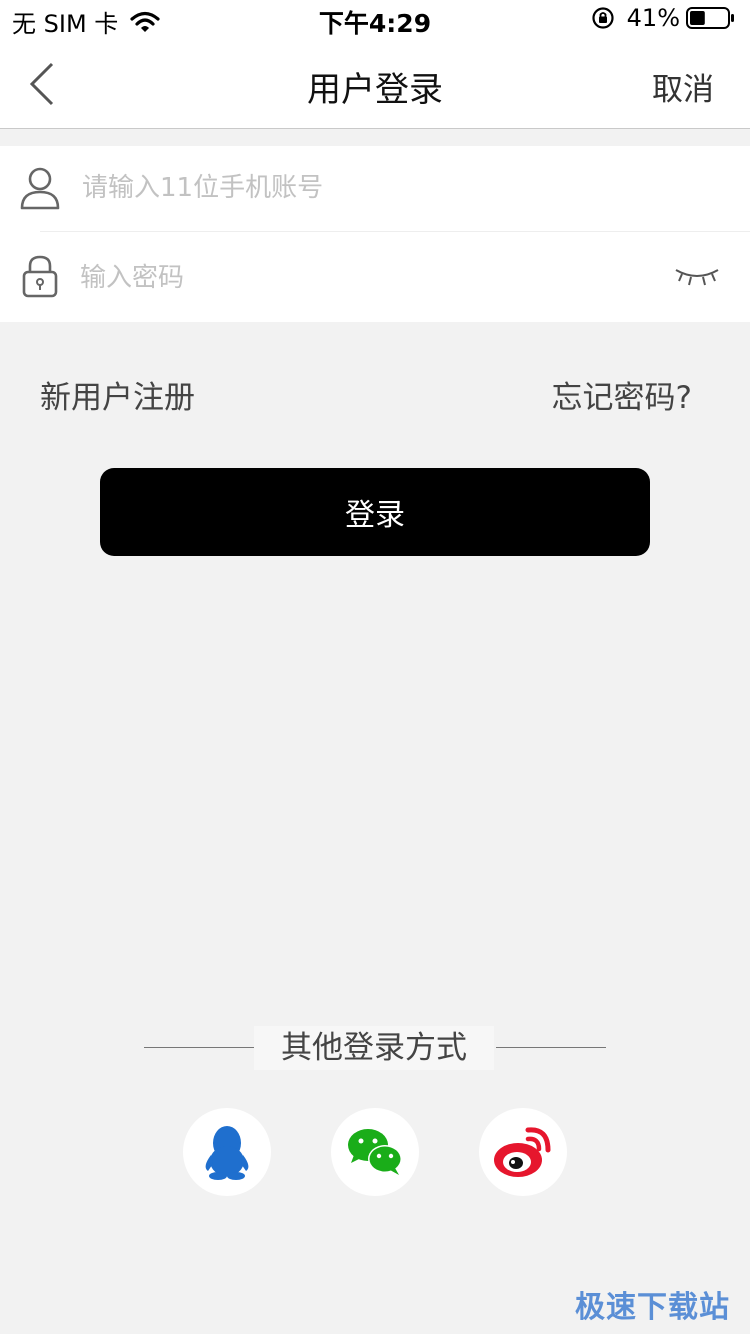  I want to click on eye-closed-icon, so click(697, 277).